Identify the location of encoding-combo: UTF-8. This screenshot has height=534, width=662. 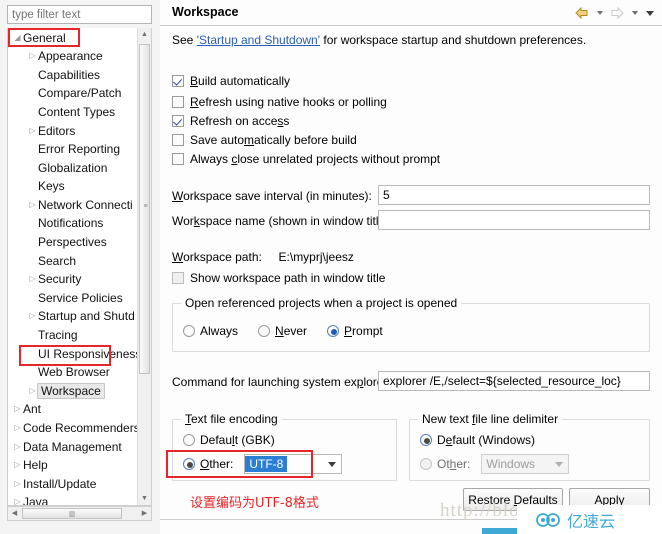
(293, 464).